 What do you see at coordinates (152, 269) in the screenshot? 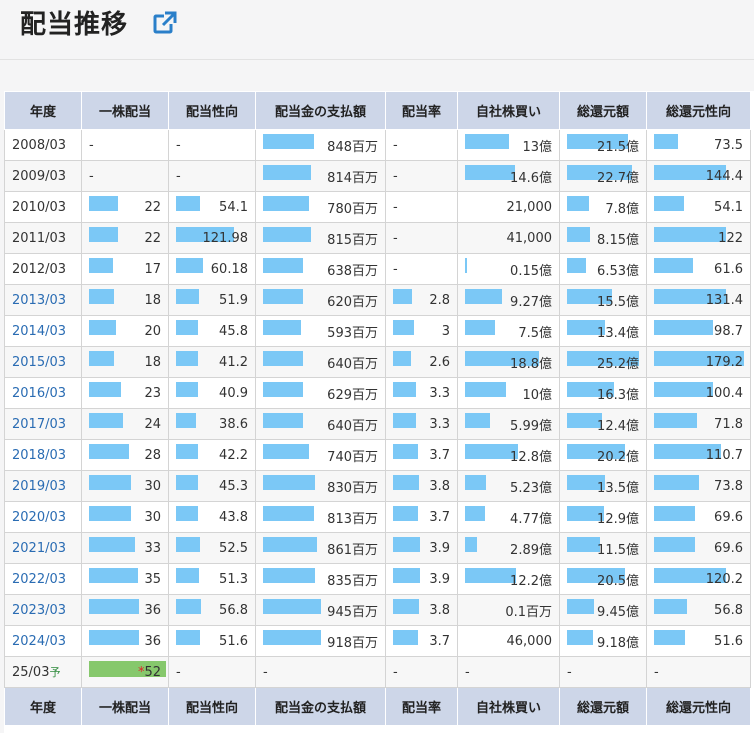
I see `cell-value: 17` at bounding box center [152, 269].